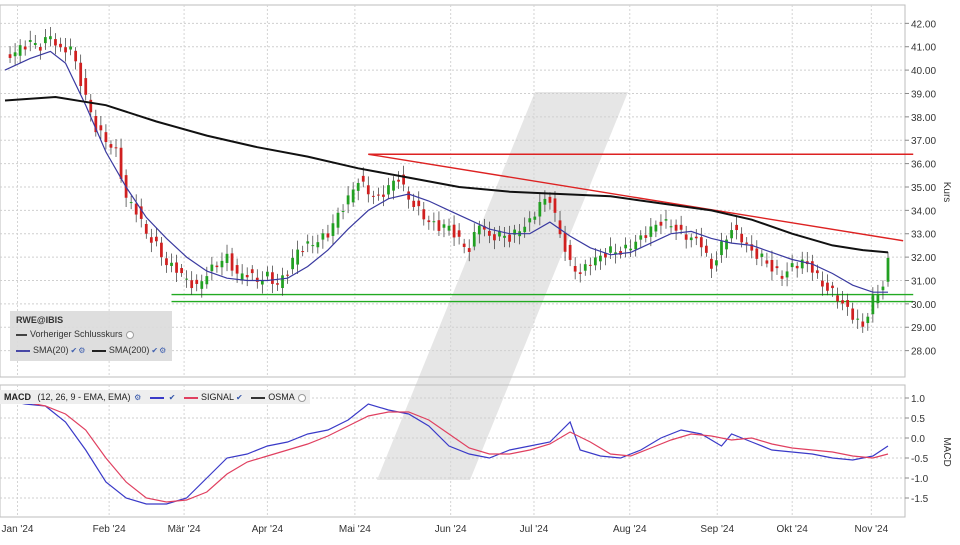  Describe the element at coordinates (630, 529) in the screenshot. I see `x-tick-label: Aug '24` at that location.